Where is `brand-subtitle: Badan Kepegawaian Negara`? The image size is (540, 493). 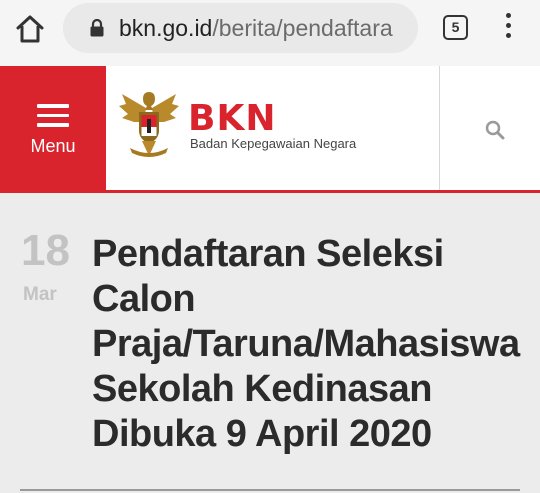 brand-subtitle: Badan Kepegawaian Negara is located at coordinates (273, 143).